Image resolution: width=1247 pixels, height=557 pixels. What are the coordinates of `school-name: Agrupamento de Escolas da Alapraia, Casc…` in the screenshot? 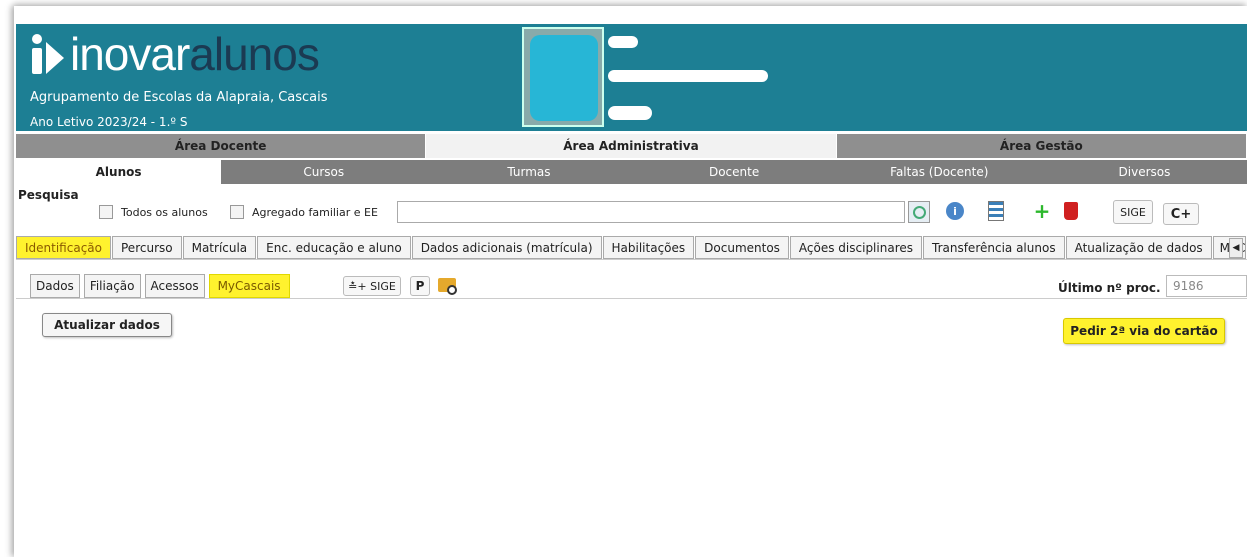 It's located at (179, 97).